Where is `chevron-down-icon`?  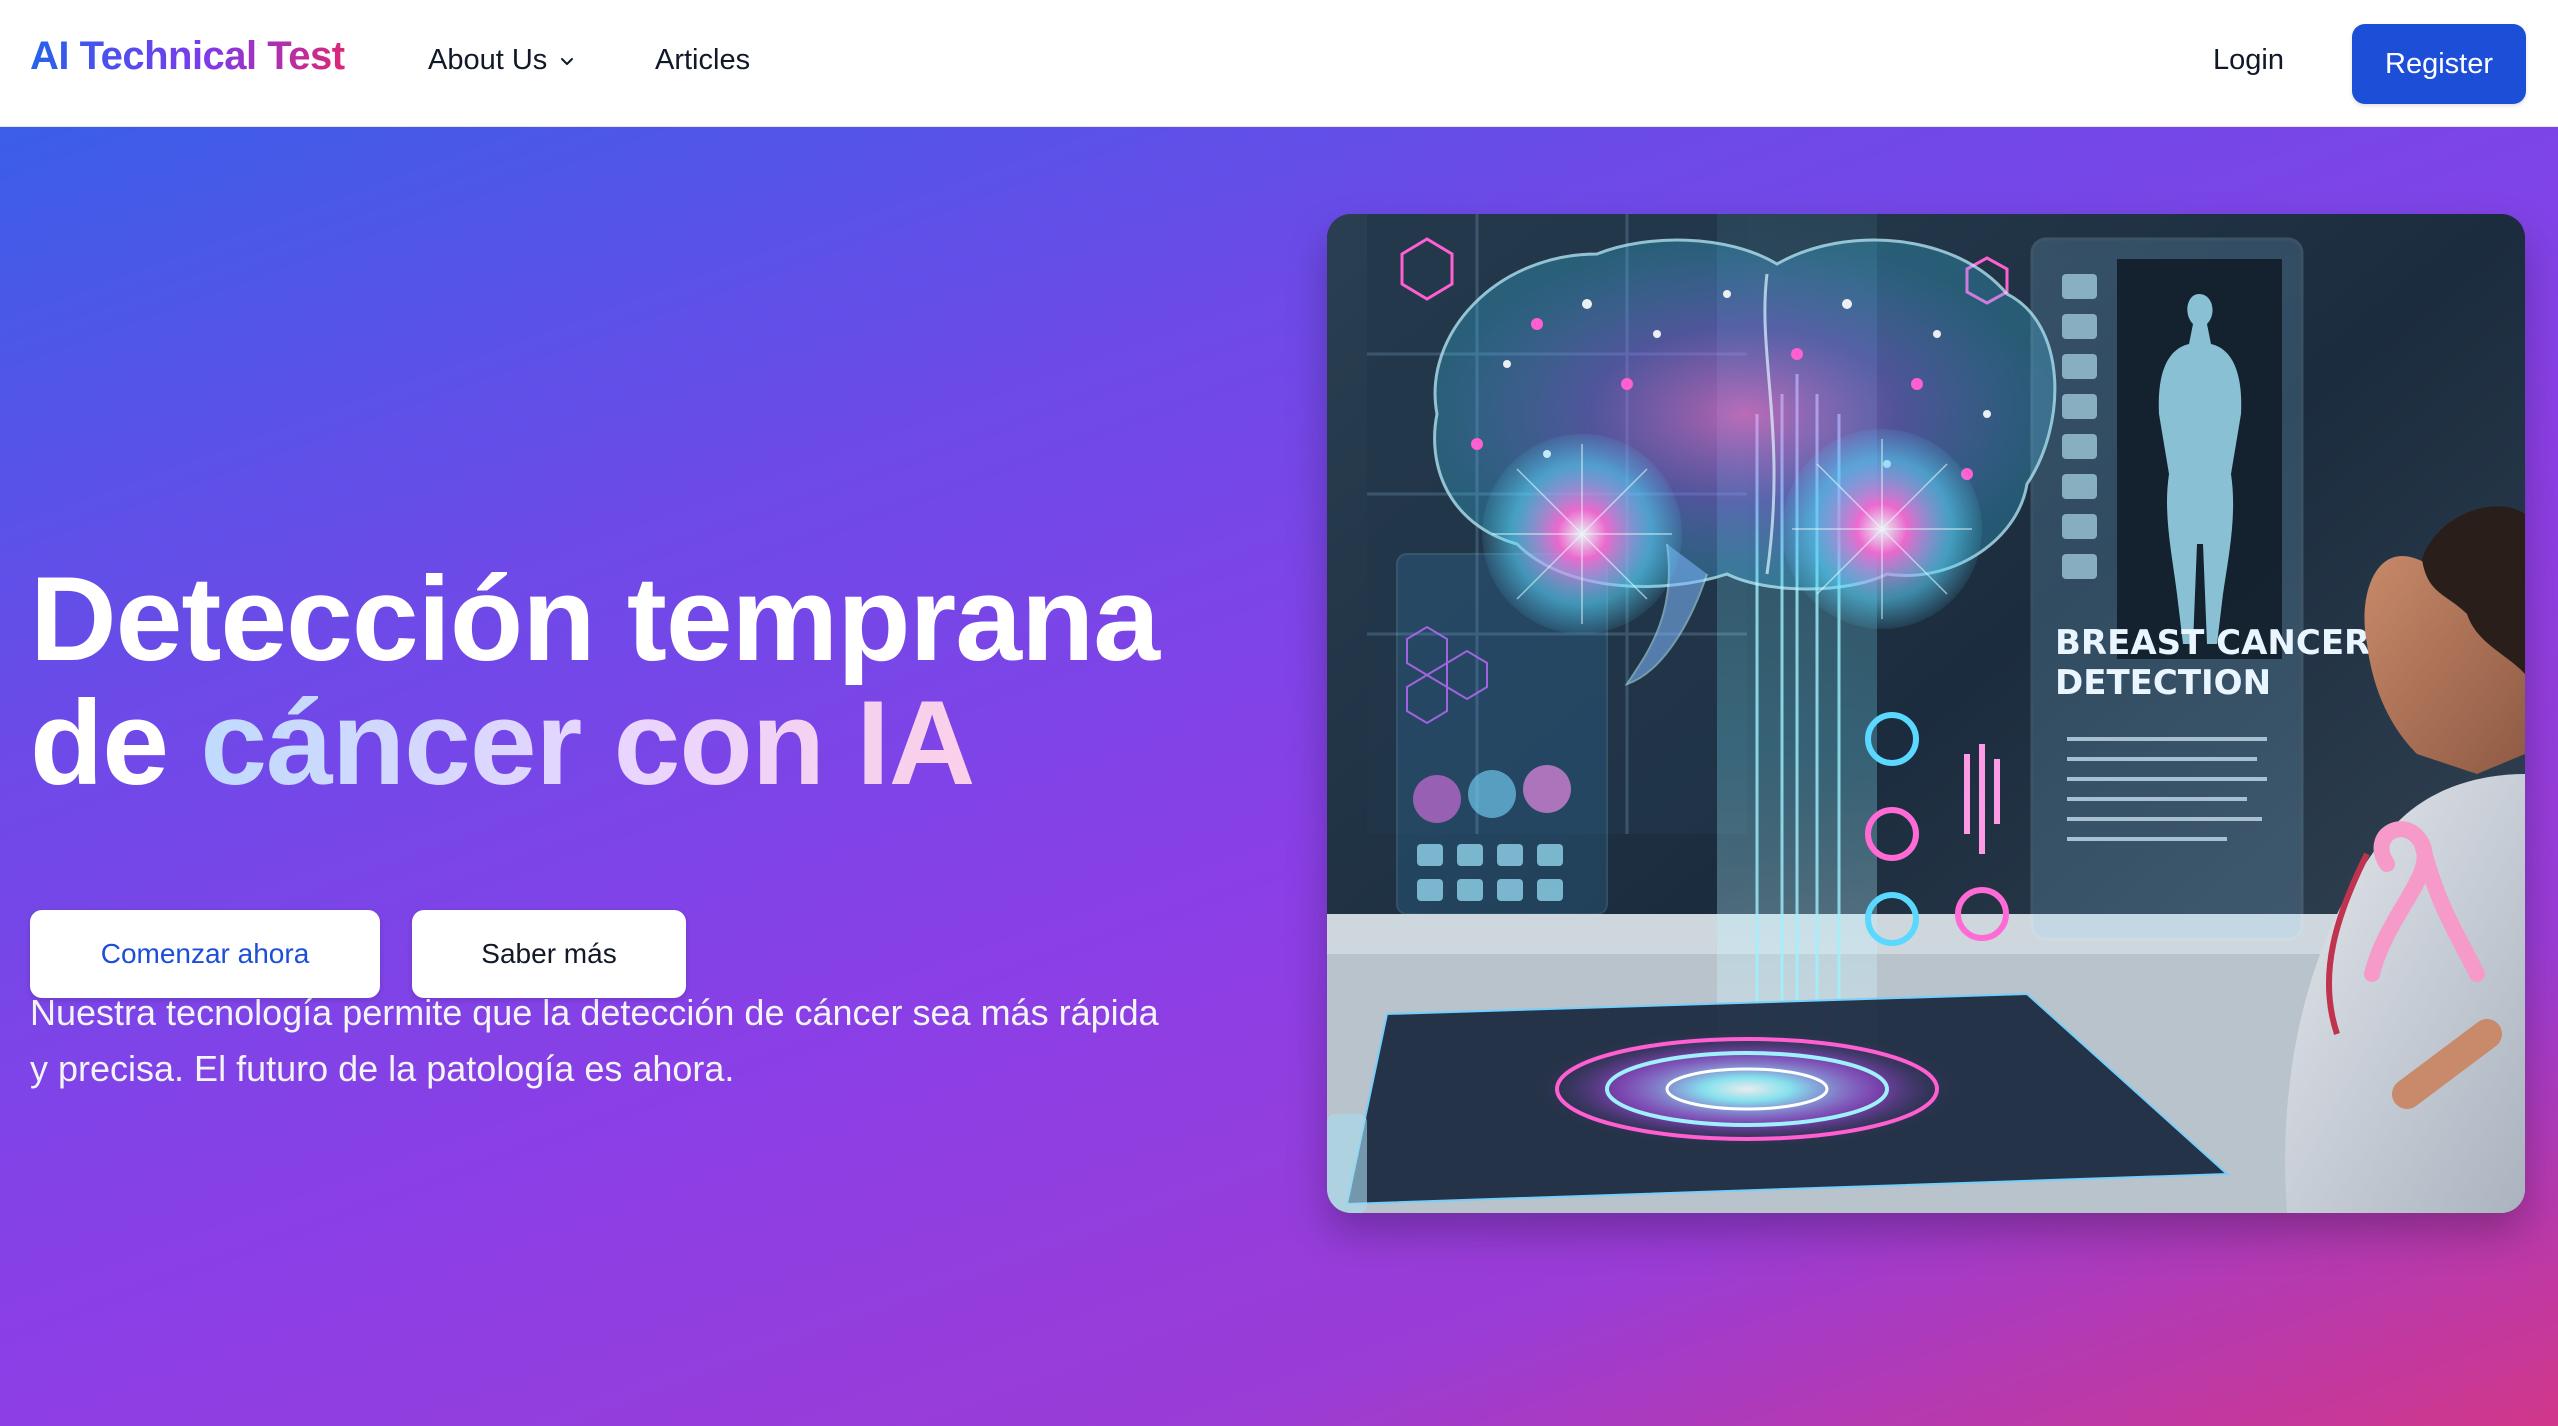
chevron-down-icon is located at coordinates (567, 61).